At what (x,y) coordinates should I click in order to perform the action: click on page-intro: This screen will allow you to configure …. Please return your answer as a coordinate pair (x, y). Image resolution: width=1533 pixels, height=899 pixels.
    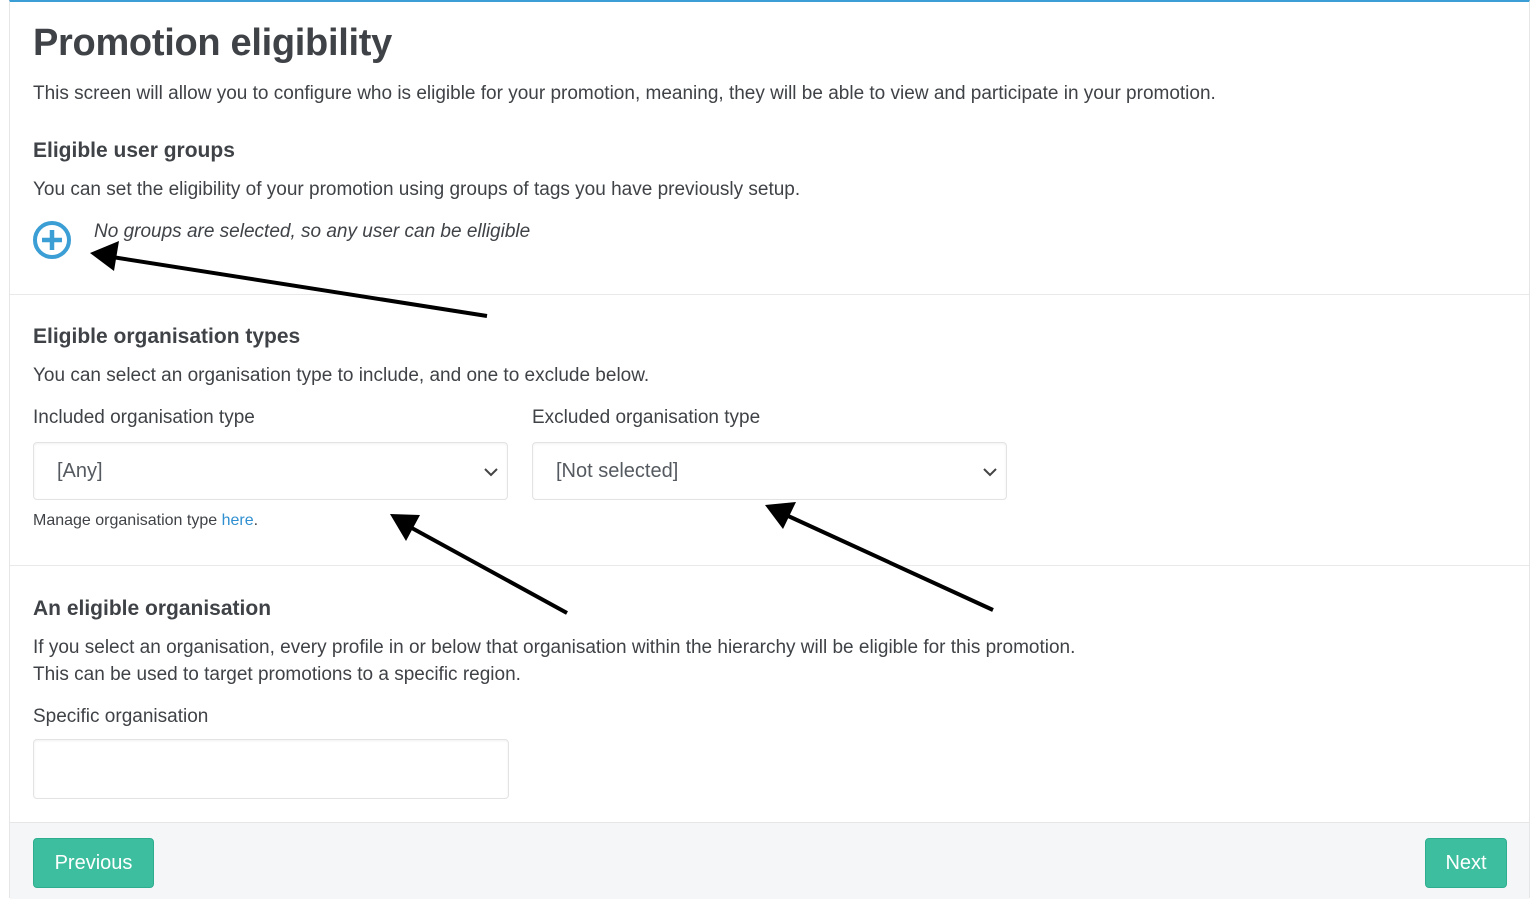
    Looking at the image, I should click on (624, 93).